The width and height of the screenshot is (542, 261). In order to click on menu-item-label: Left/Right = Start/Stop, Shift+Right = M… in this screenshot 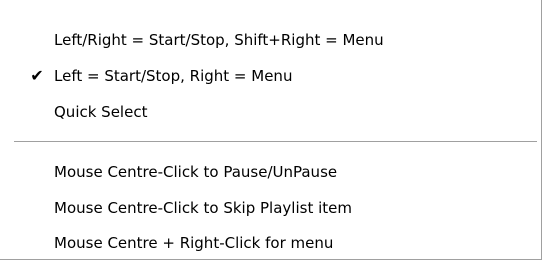, I will do `click(219, 40)`.